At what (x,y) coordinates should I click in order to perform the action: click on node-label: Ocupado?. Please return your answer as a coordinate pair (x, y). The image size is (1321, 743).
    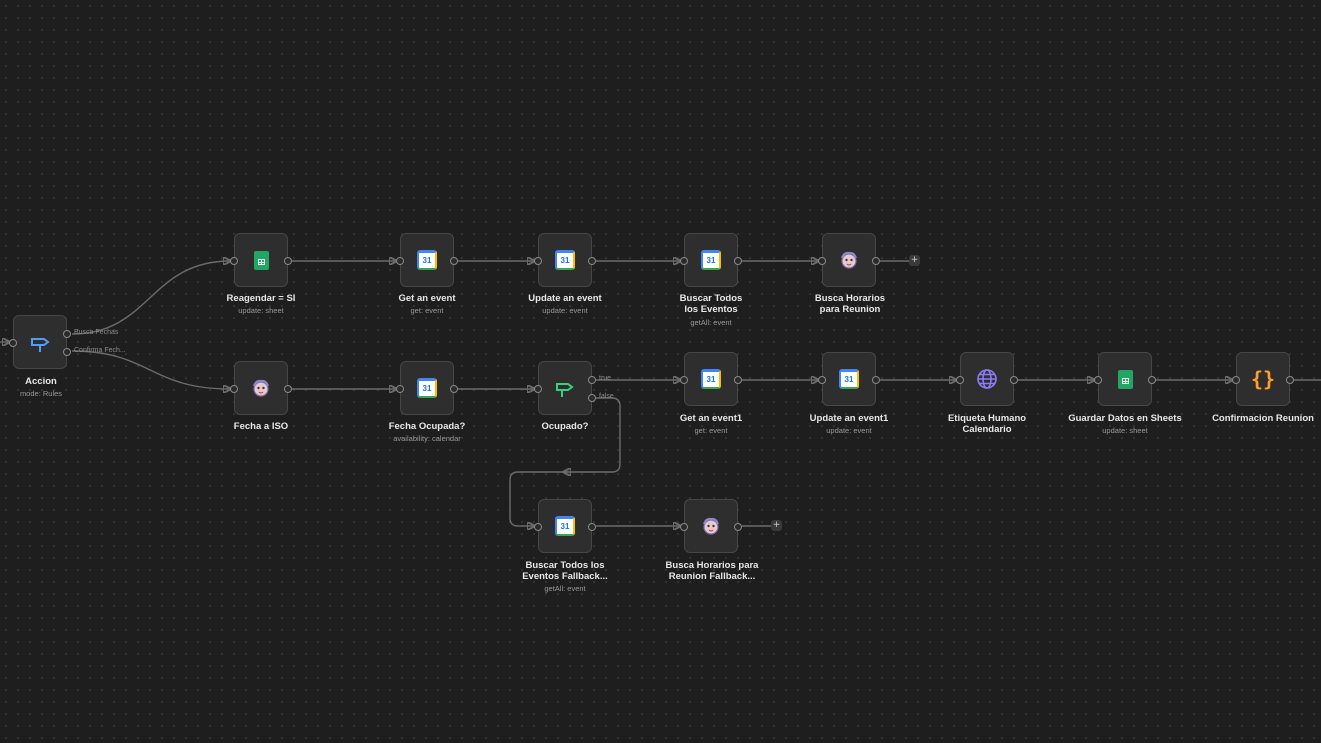
    Looking at the image, I should click on (565, 426).